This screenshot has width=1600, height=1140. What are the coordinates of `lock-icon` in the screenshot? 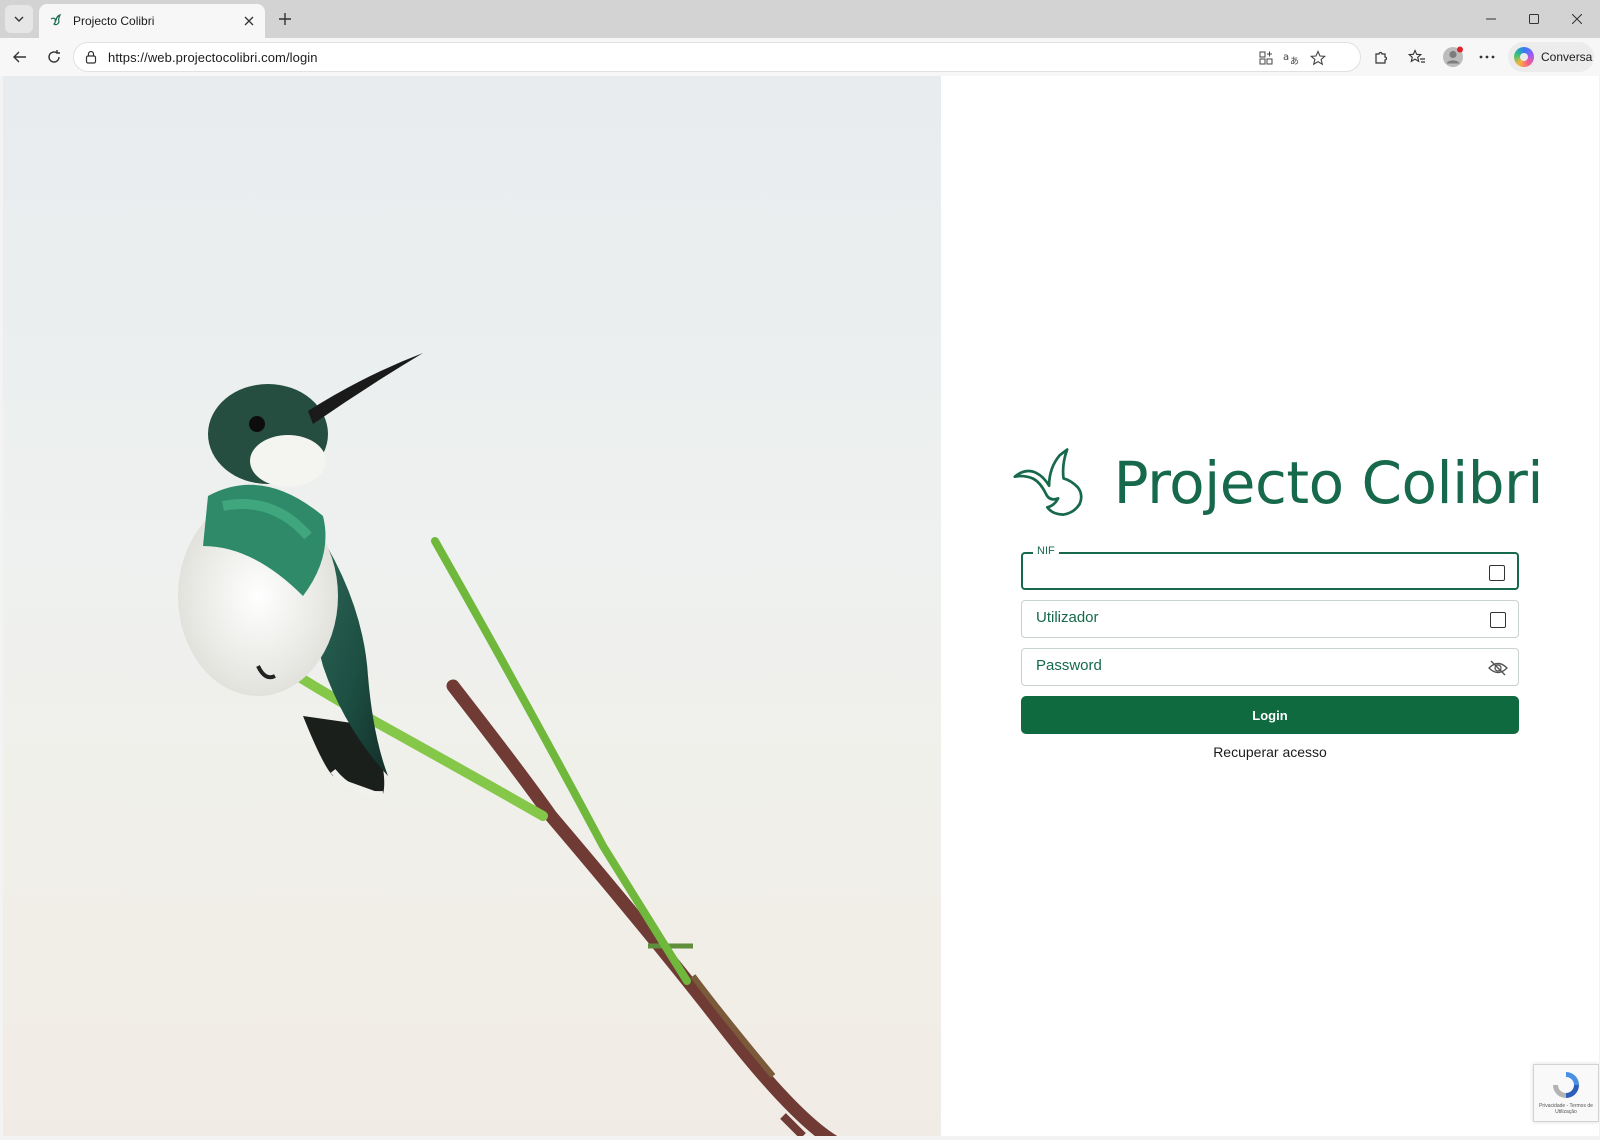 It's located at (92, 57).